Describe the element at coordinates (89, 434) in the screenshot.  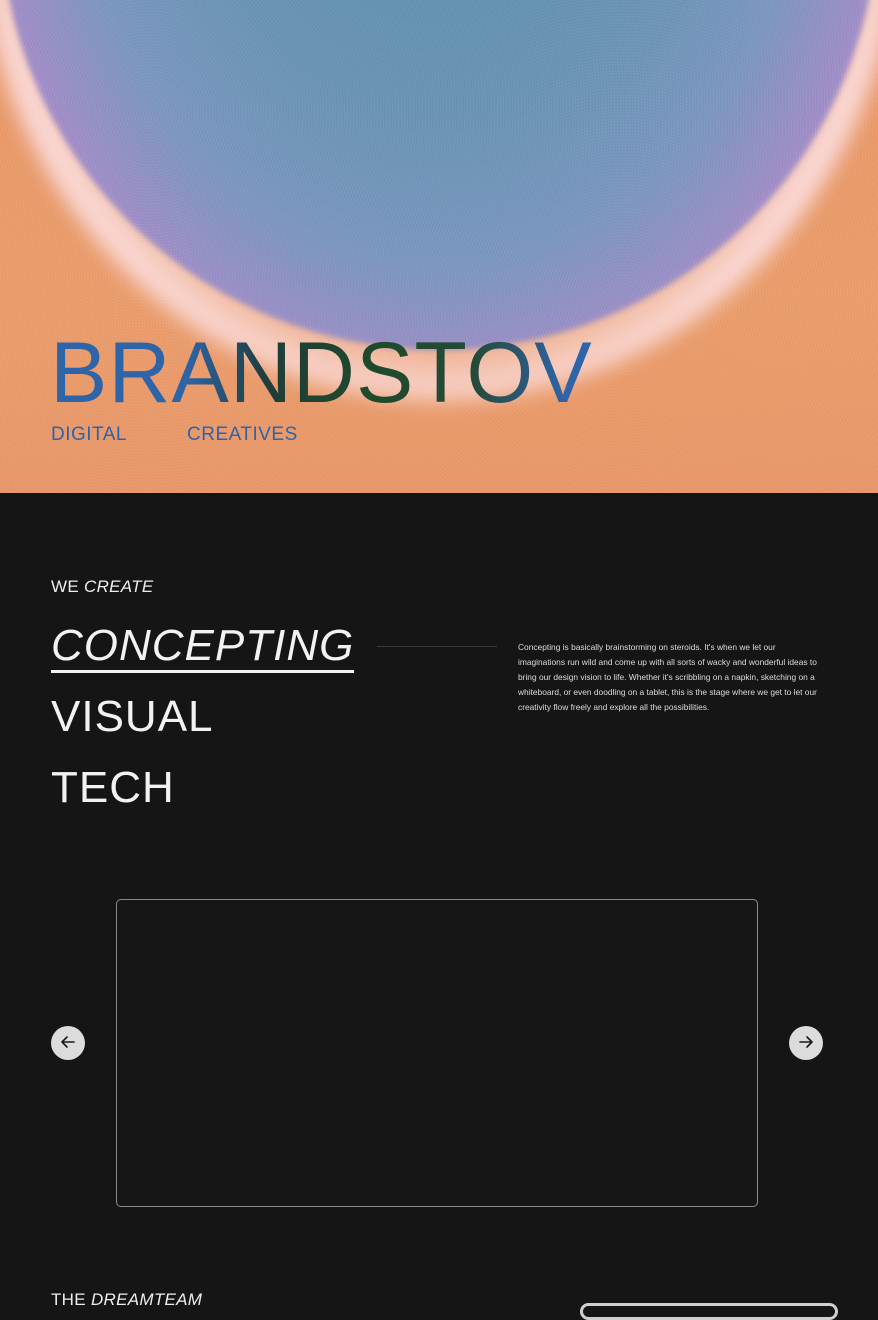
I see `brand-subtitle-digital: DIGITAL` at that location.